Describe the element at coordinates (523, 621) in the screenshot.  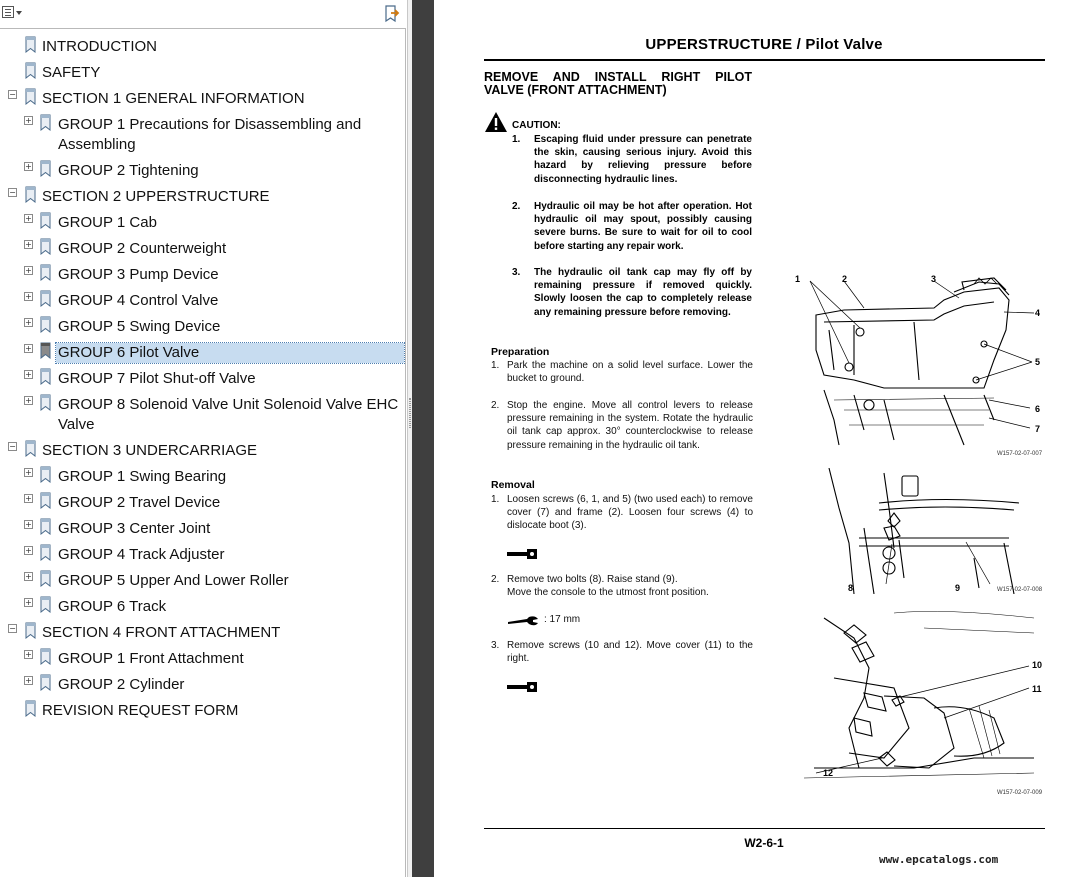
I see `spanner-icon` at that location.